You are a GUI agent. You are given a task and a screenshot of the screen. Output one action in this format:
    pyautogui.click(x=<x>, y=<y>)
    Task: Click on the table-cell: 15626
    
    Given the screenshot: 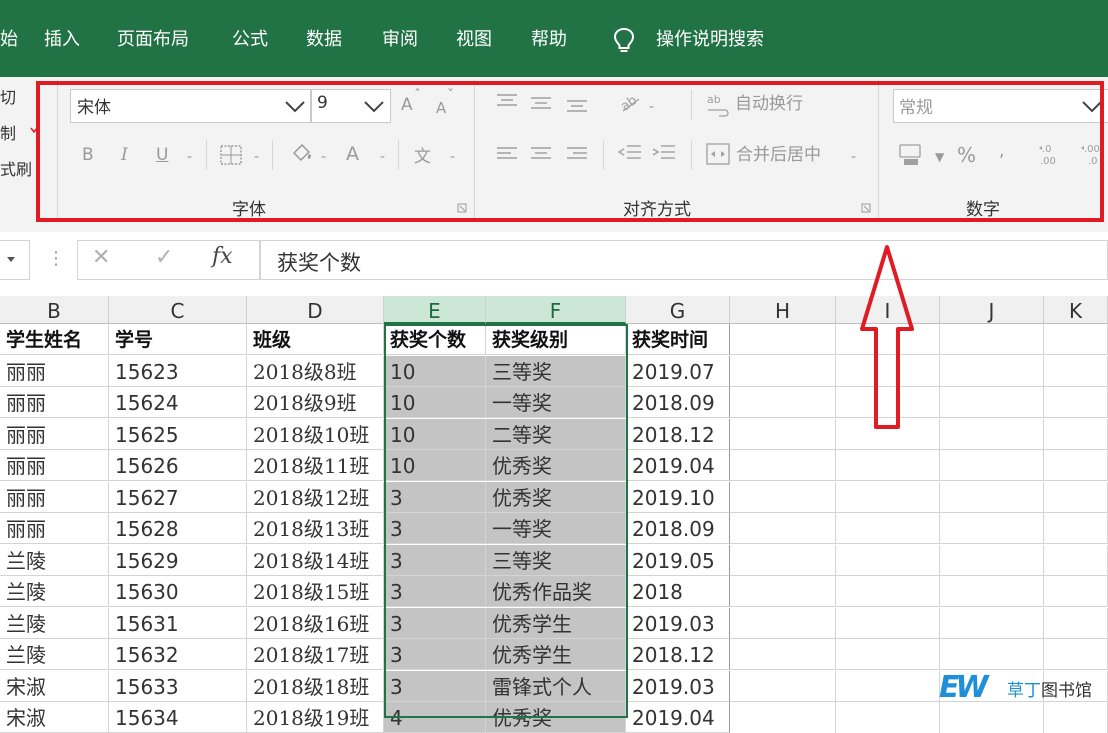 What is the action you would take?
    pyautogui.click(x=178, y=465)
    